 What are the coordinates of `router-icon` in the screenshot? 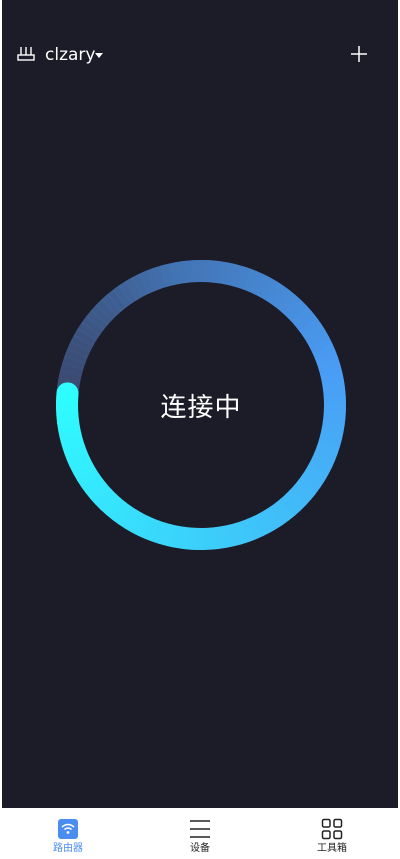 It's located at (26, 54).